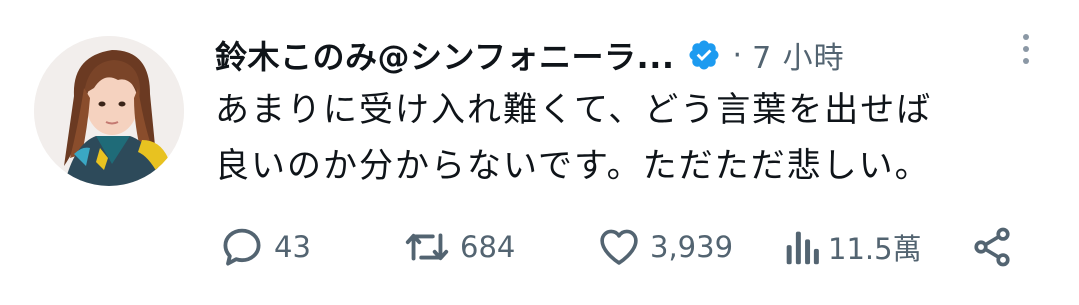 Image resolution: width=1079 pixels, height=305 pixels. Describe the element at coordinates (292, 247) in the screenshot. I see `reply-count: 43` at that location.